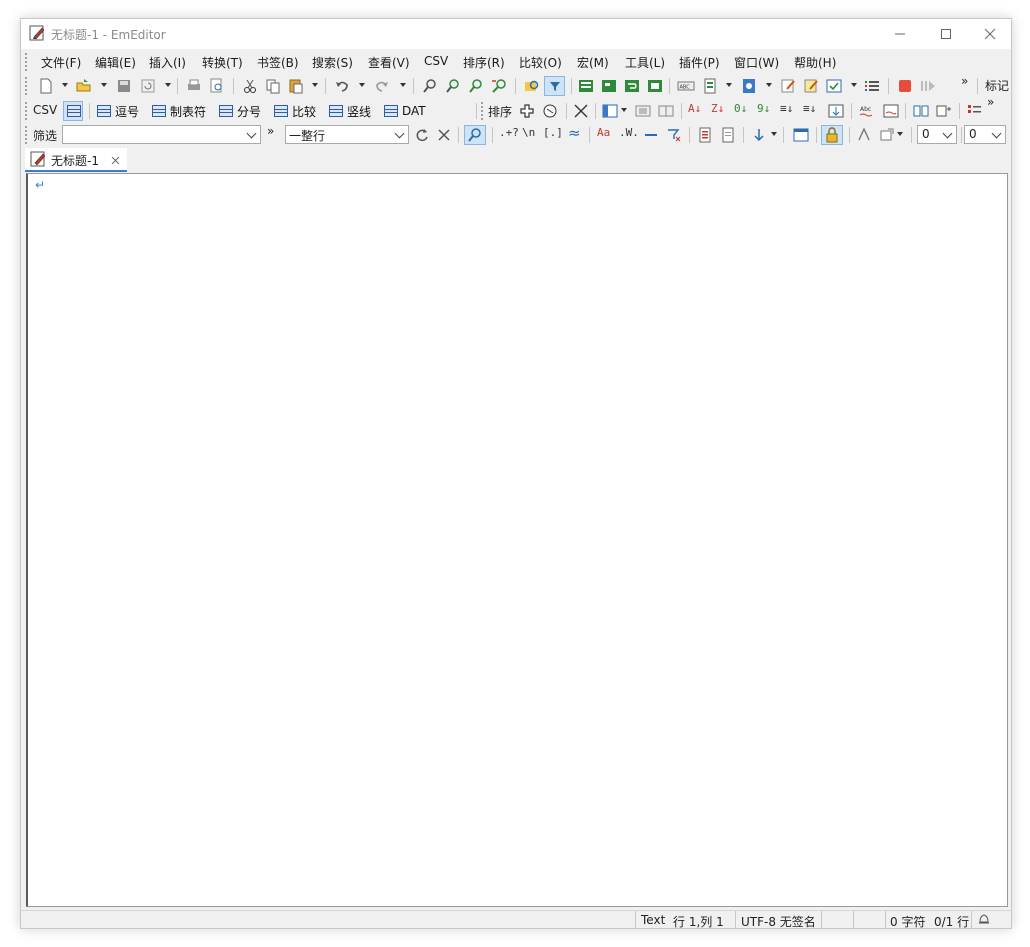 This screenshot has height=947, width=1030. I want to click on clear-format-icon, so click(674, 135).